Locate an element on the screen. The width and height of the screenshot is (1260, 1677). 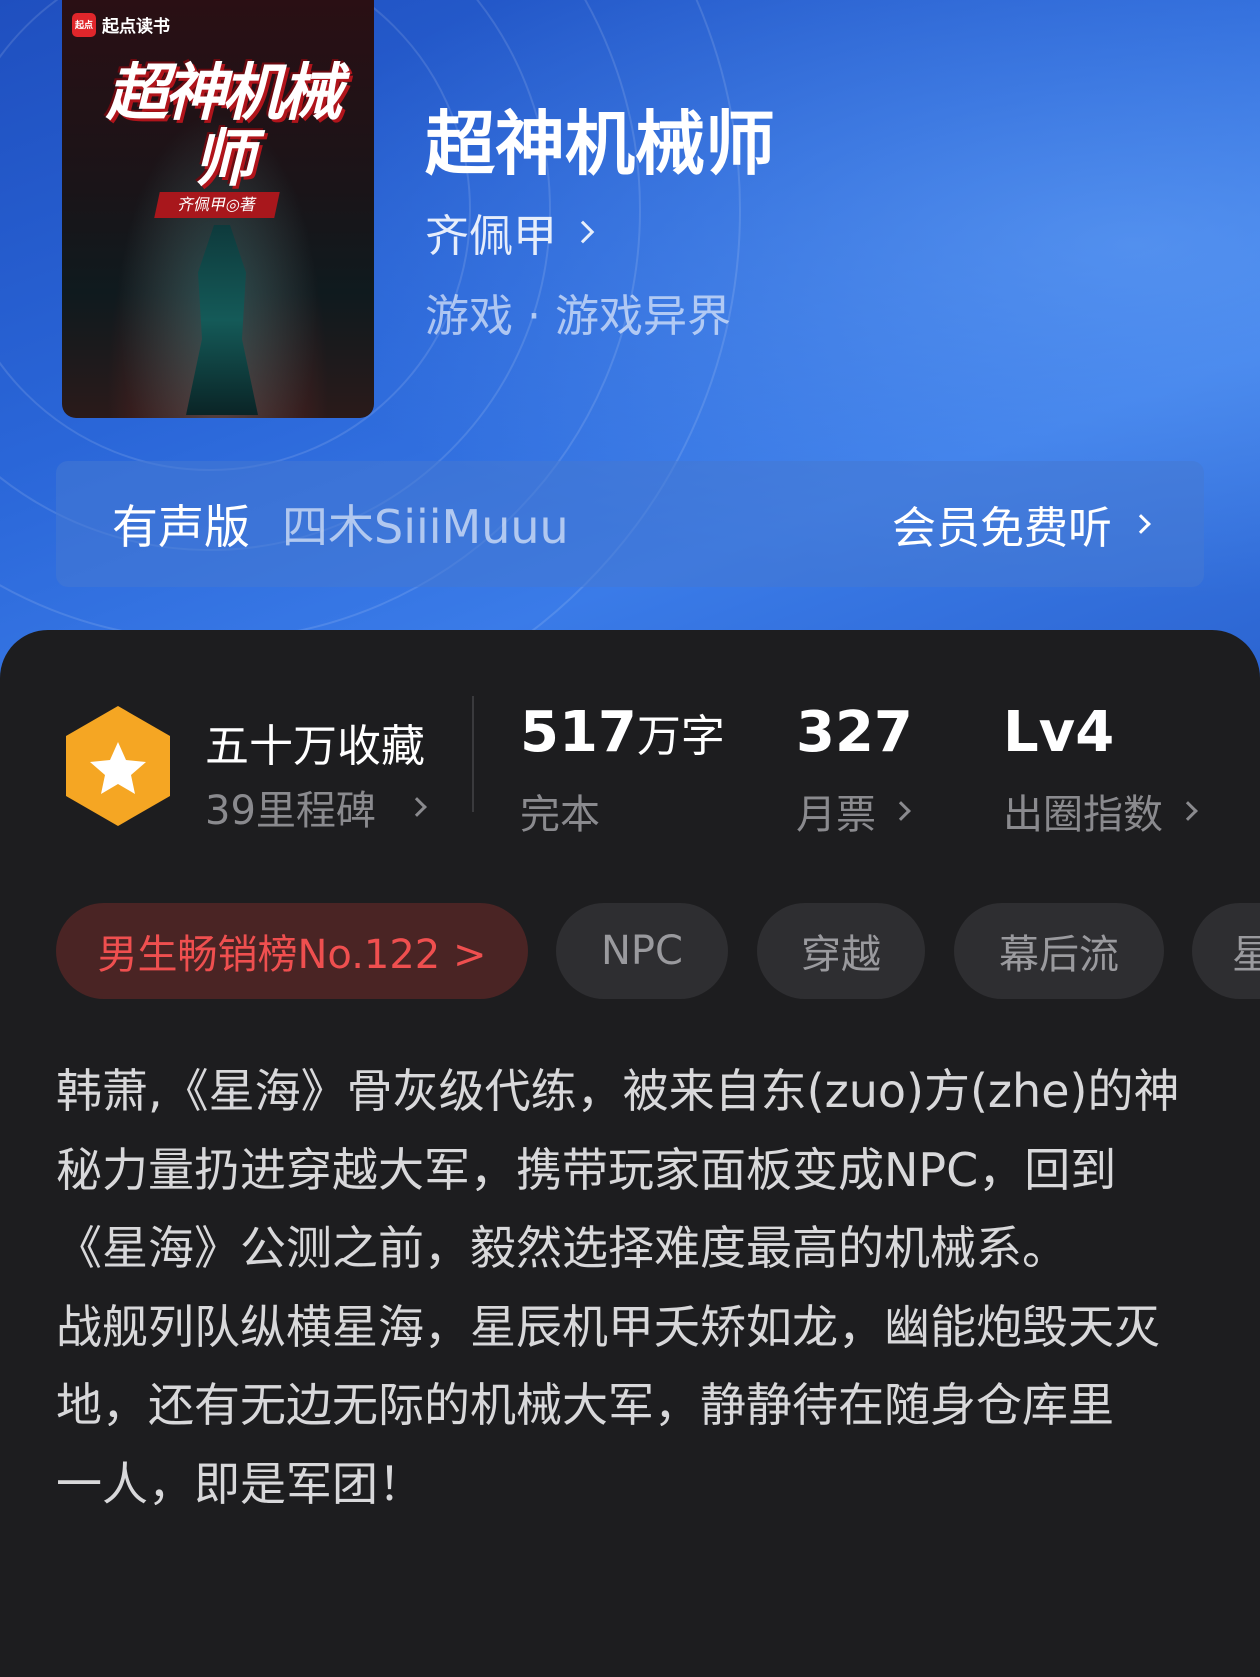
author-link: 齐佩甲 is located at coordinates (510, 232).